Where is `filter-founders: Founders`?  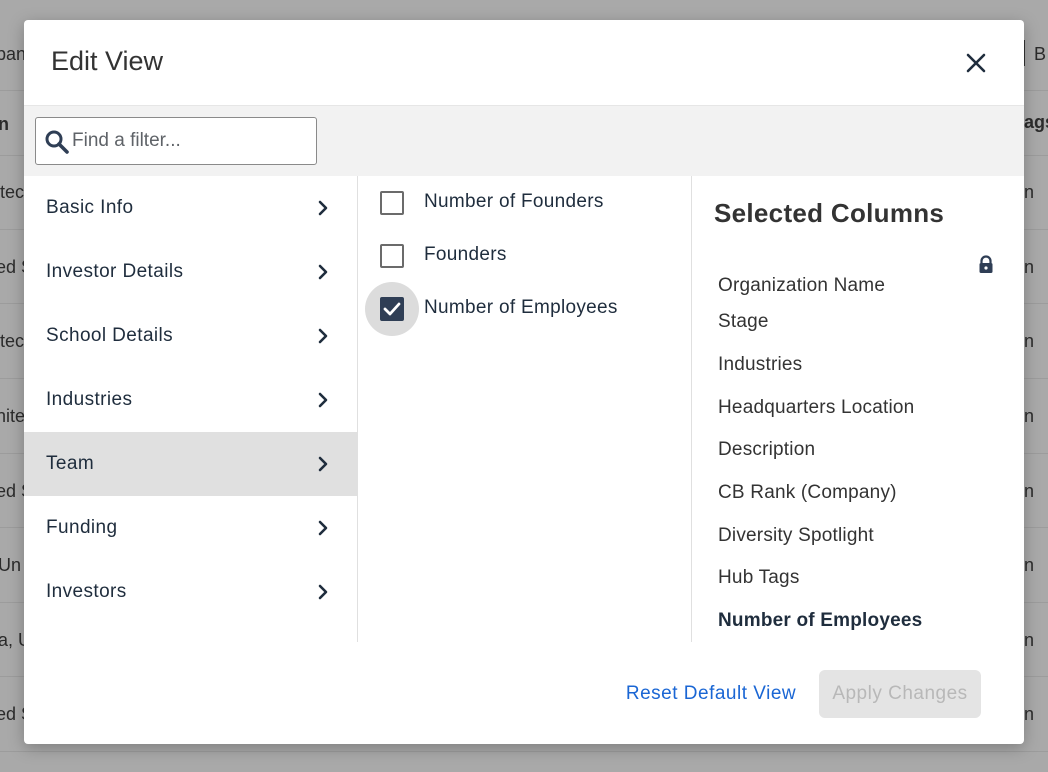
filter-founders: Founders is located at coordinates (525, 255).